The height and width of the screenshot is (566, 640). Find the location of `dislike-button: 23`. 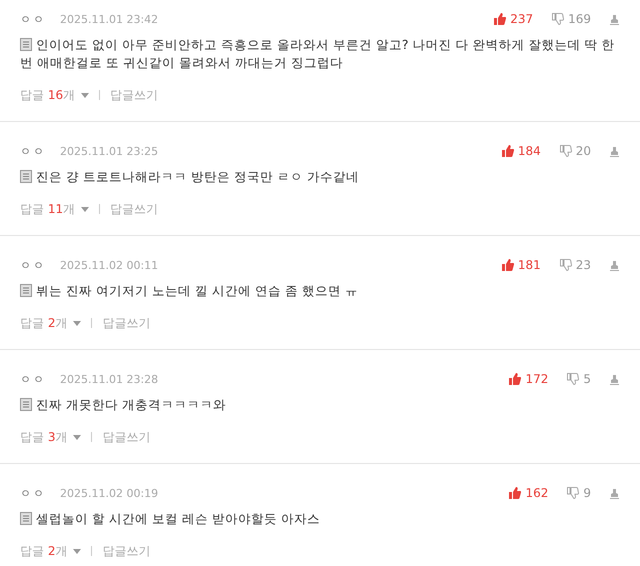

dislike-button: 23 is located at coordinates (581, 265).